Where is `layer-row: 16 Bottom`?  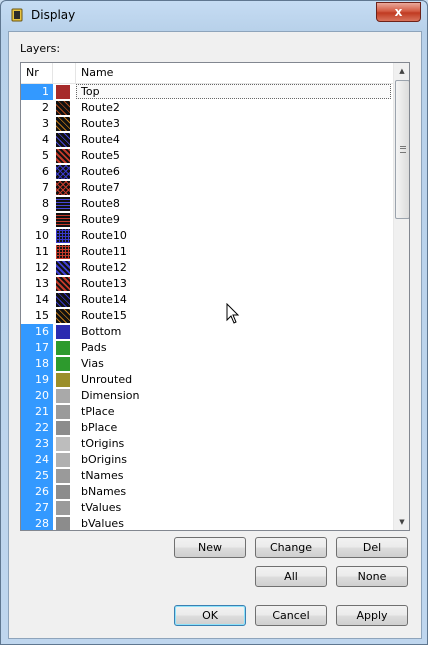
layer-row: 16 Bottom is located at coordinates (207, 332).